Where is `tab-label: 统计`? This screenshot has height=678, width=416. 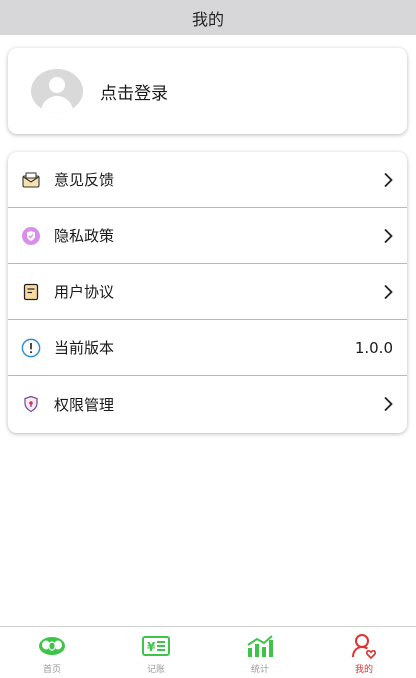 tab-label: 统计 is located at coordinates (259, 670).